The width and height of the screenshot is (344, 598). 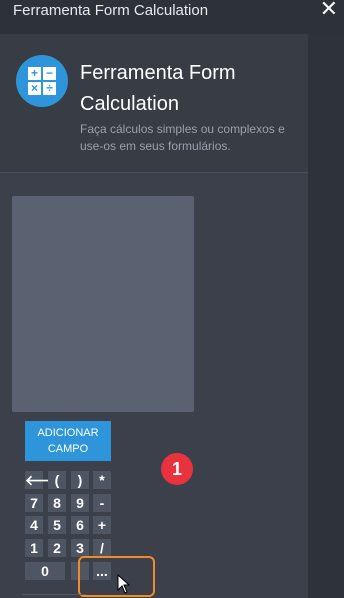 What do you see at coordinates (158, 73) in the screenshot?
I see `tool-title-line1: Ferramenta Form` at bounding box center [158, 73].